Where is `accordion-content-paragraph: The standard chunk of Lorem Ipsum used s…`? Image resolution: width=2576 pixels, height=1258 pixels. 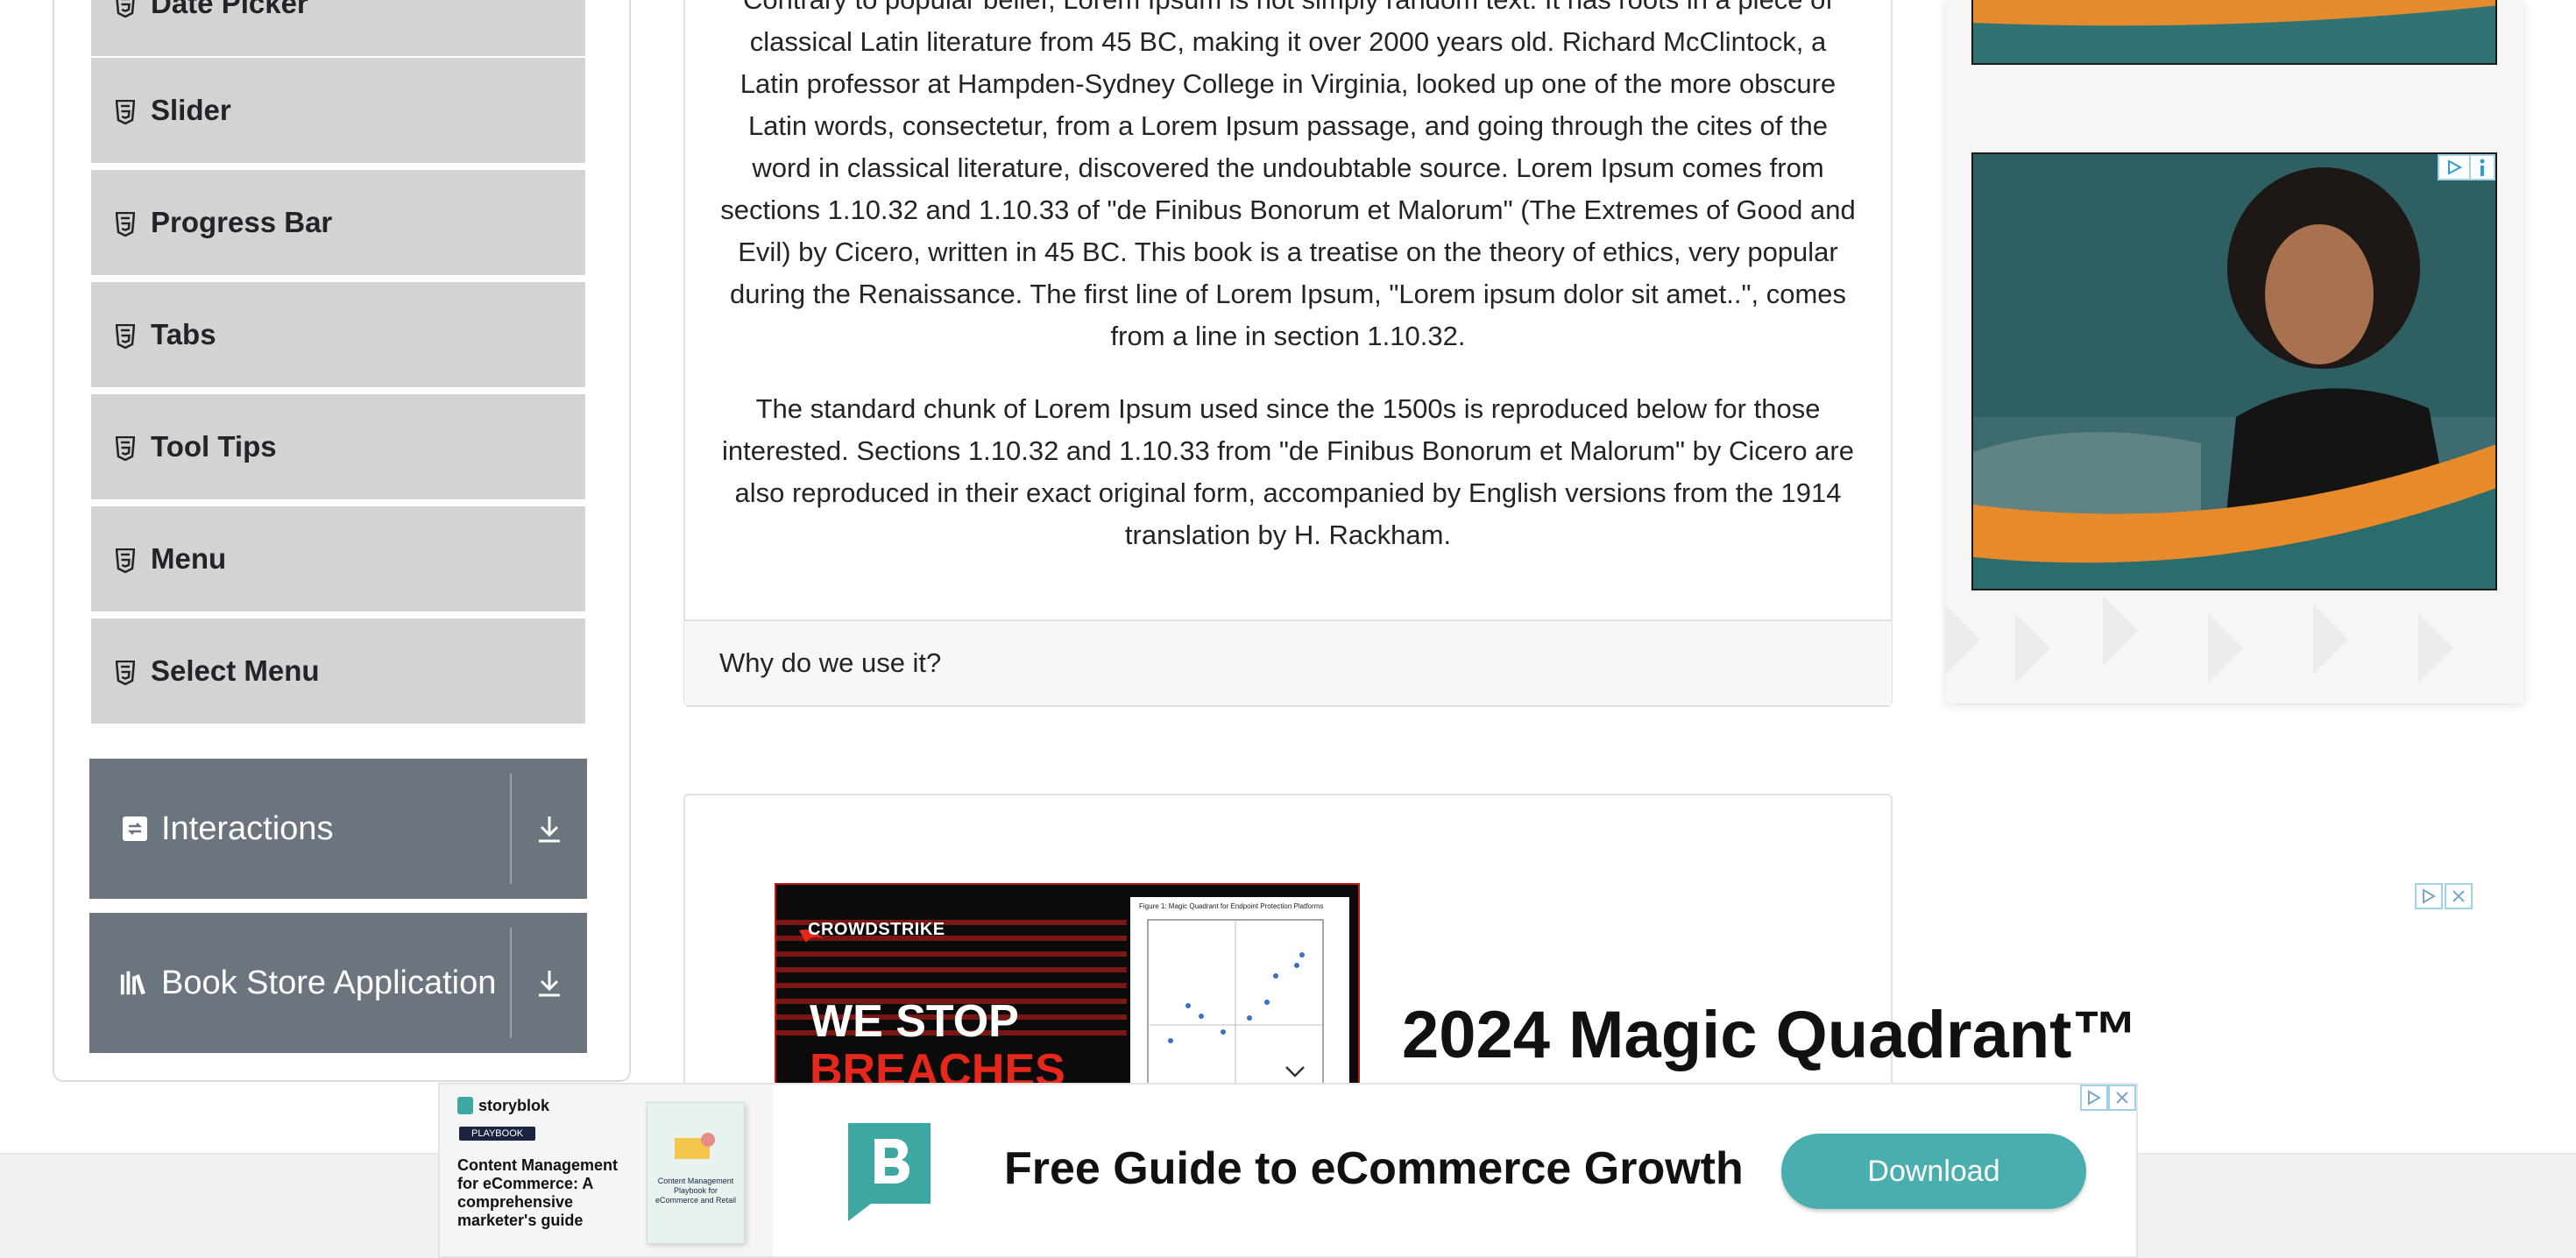 accordion-content-paragraph: The standard chunk of Lorem Ipsum used s… is located at coordinates (1288, 471).